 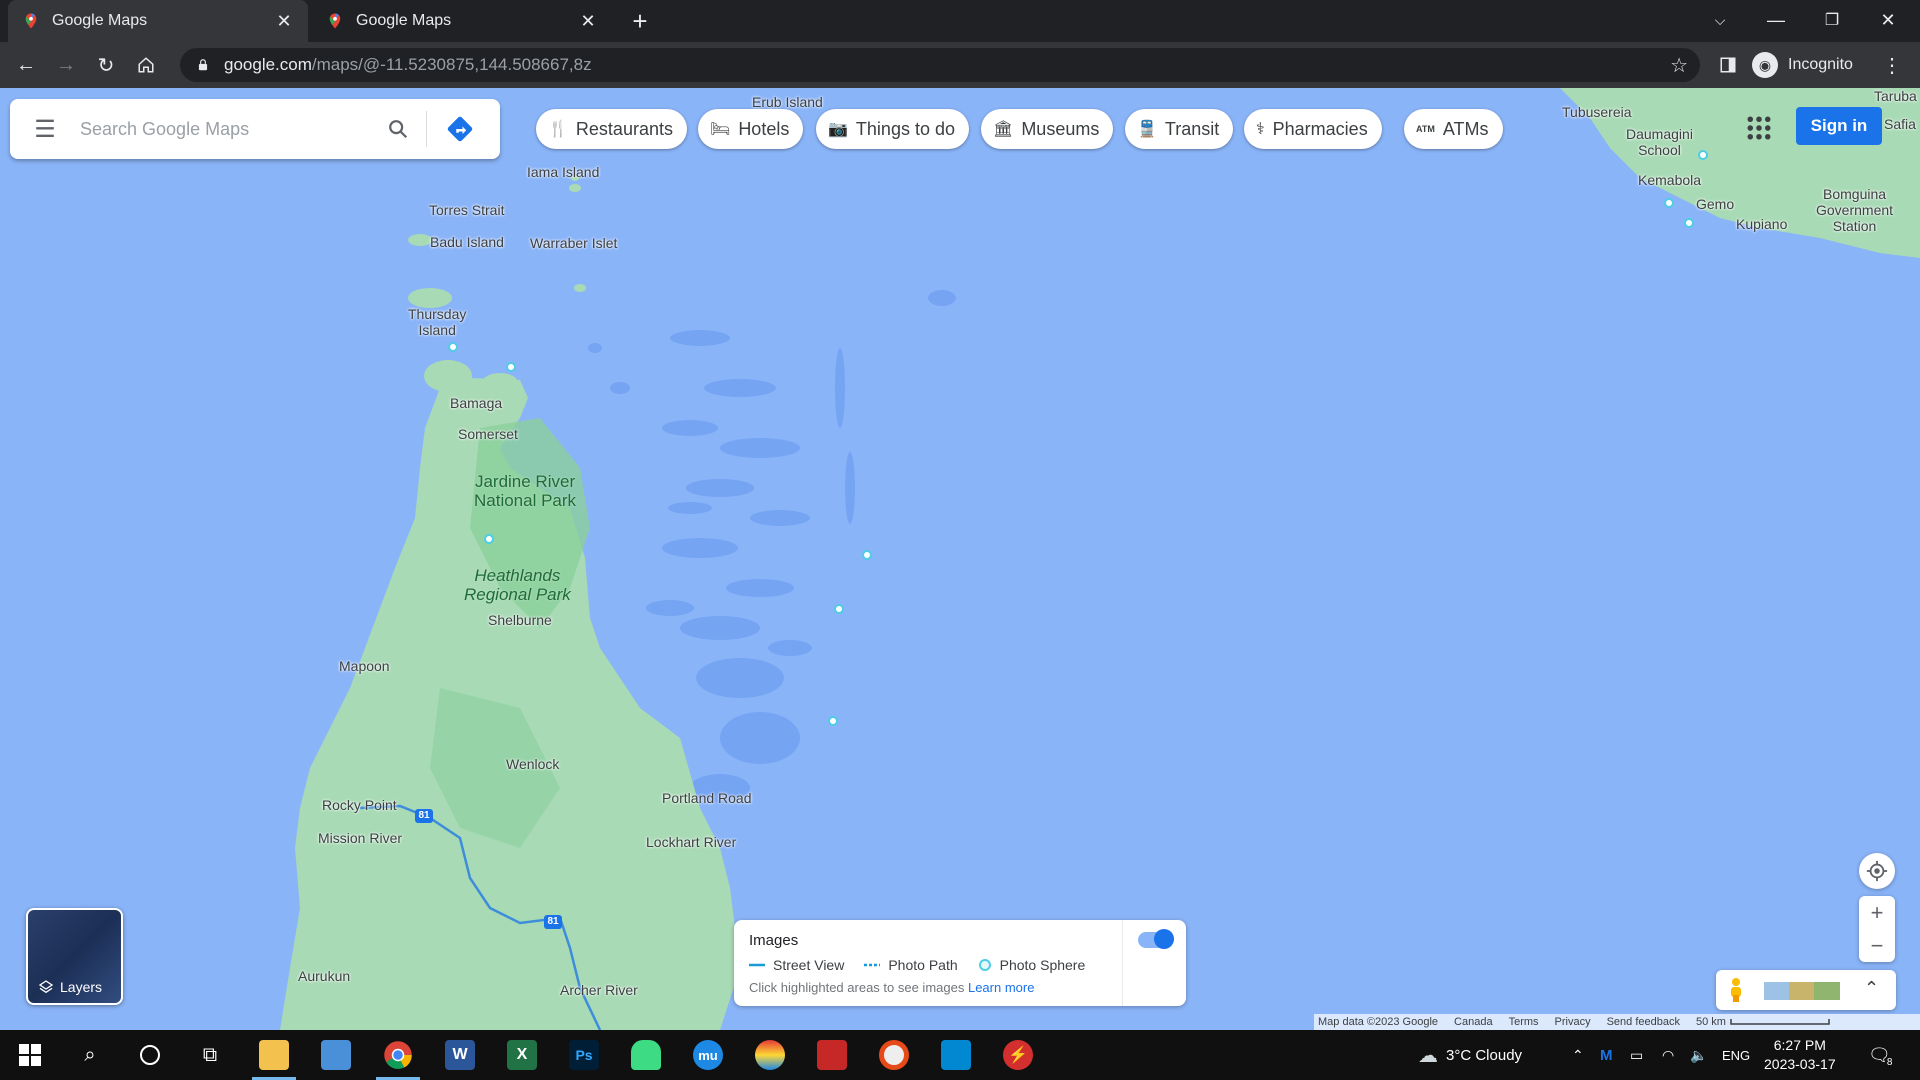 What do you see at coordinates (691, 842) in the screenshot?
I see `place-label: Lockhart River` at bounding box center [691, 842].